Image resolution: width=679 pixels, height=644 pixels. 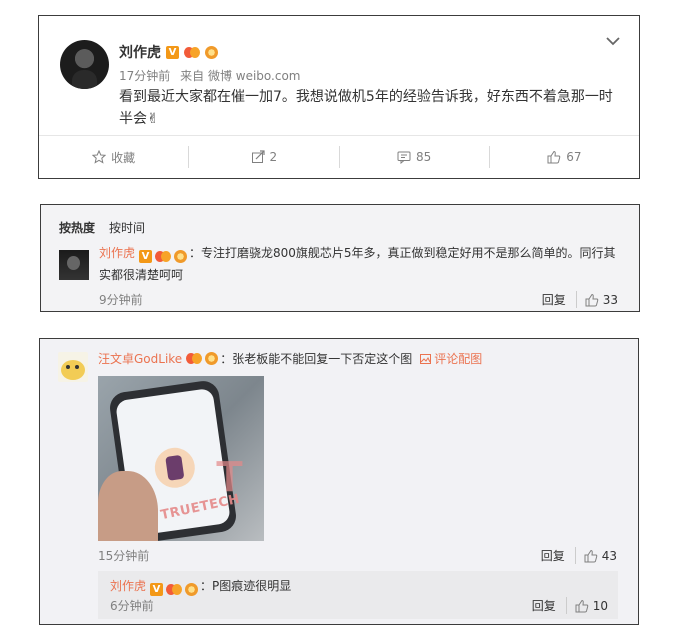 What do you see at coordinates (423, 157) in the screenshot?
I see `comment-count: 85` at bounding box center [423, 157].